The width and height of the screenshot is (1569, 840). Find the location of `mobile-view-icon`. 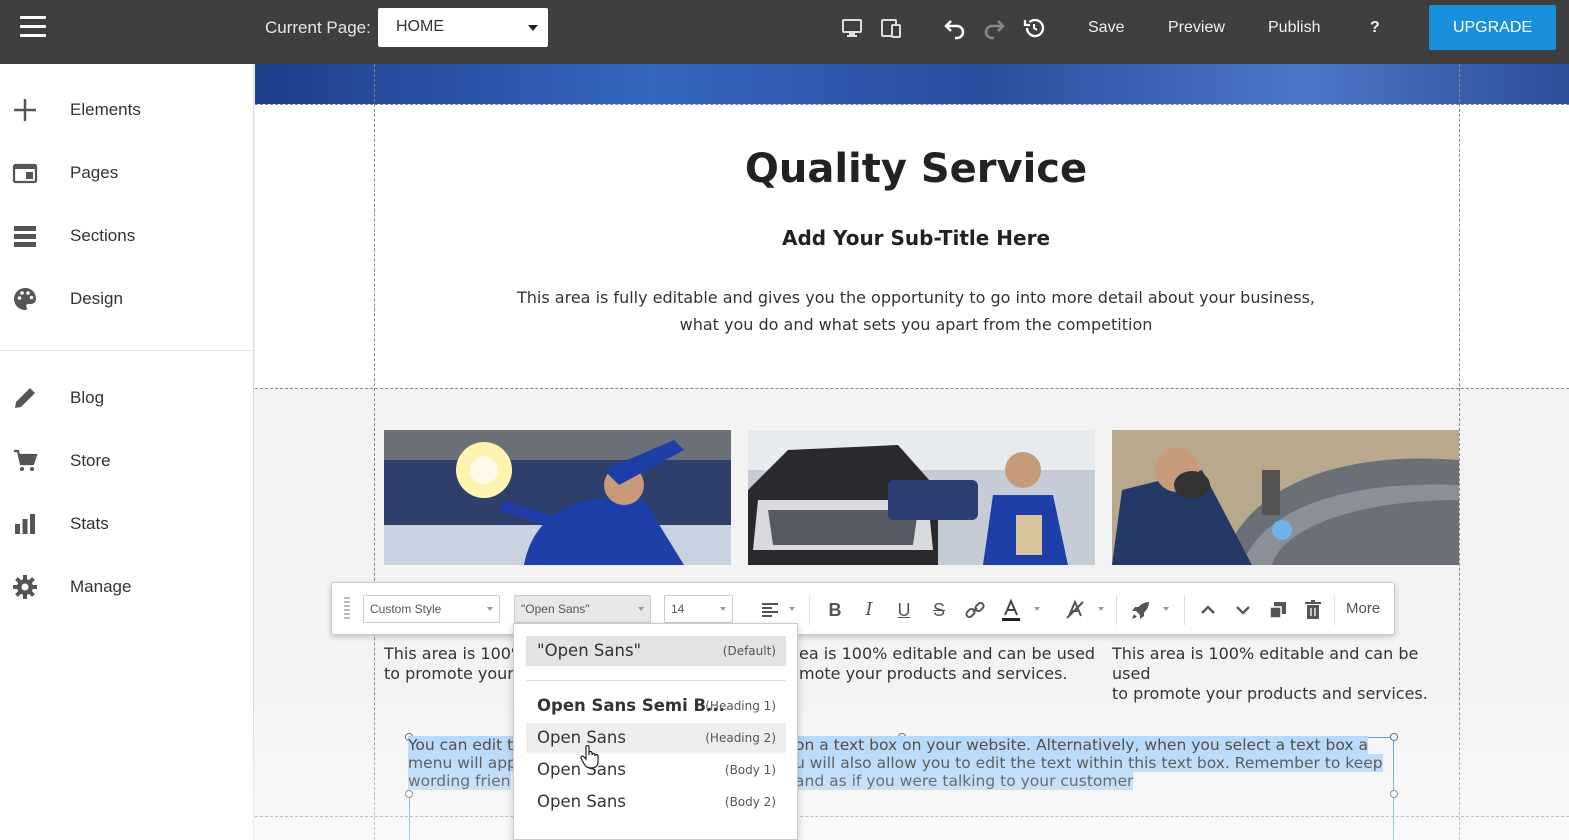

mobile-view-icon is located at coordinates (891, 28).